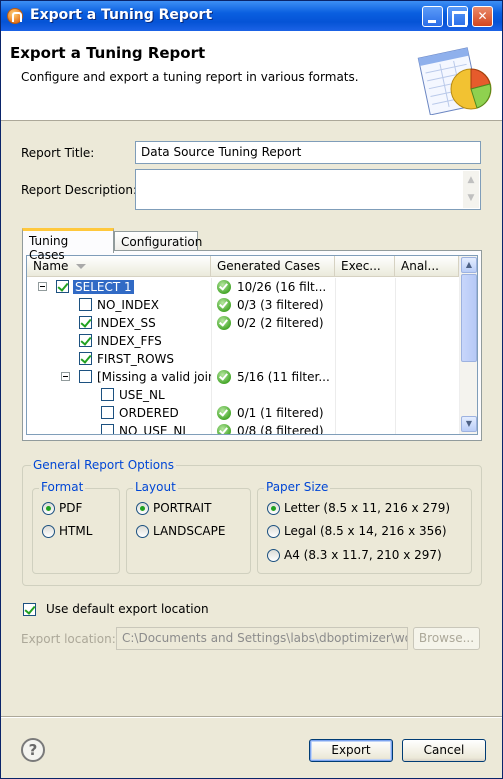 The image size is (503, 779). Describe the element at coordinates (243, 395) in the screenshot. I see `table-row: USE_NL` at that location.